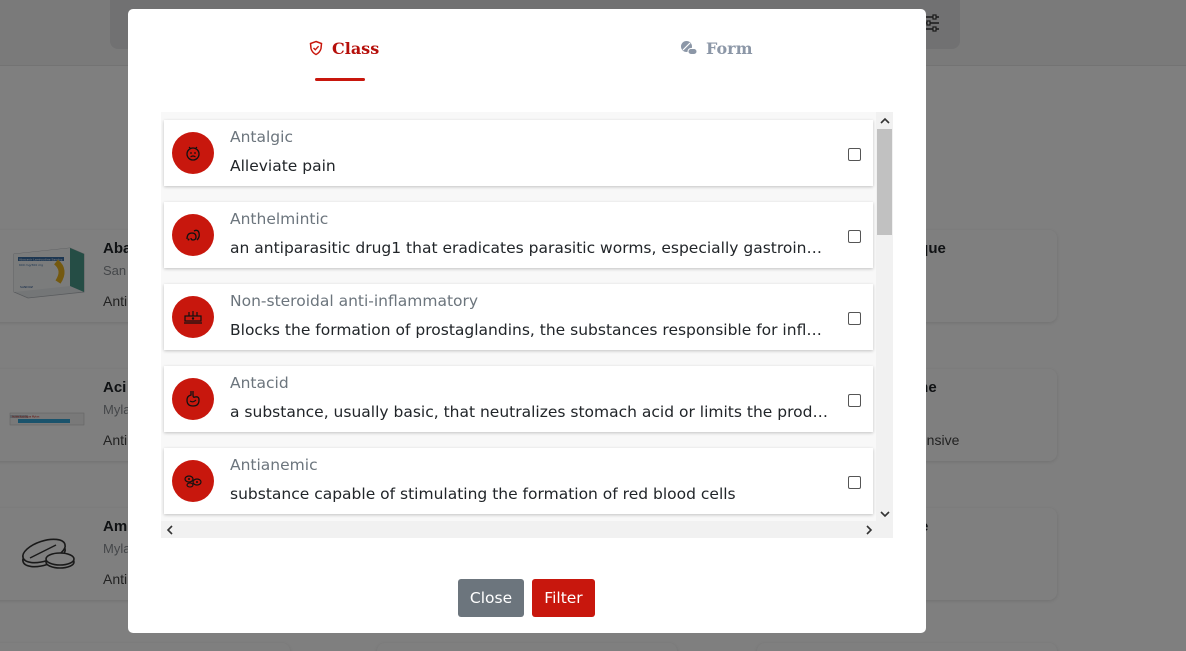 This screenshot has width=1186, height=651. I want to click on inflammation-icon, so click(193, 317).